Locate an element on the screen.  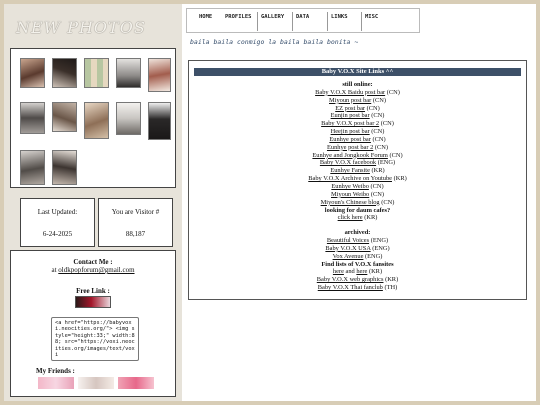
archived-link: Vox Avenue is located at coordinates (348, 256).